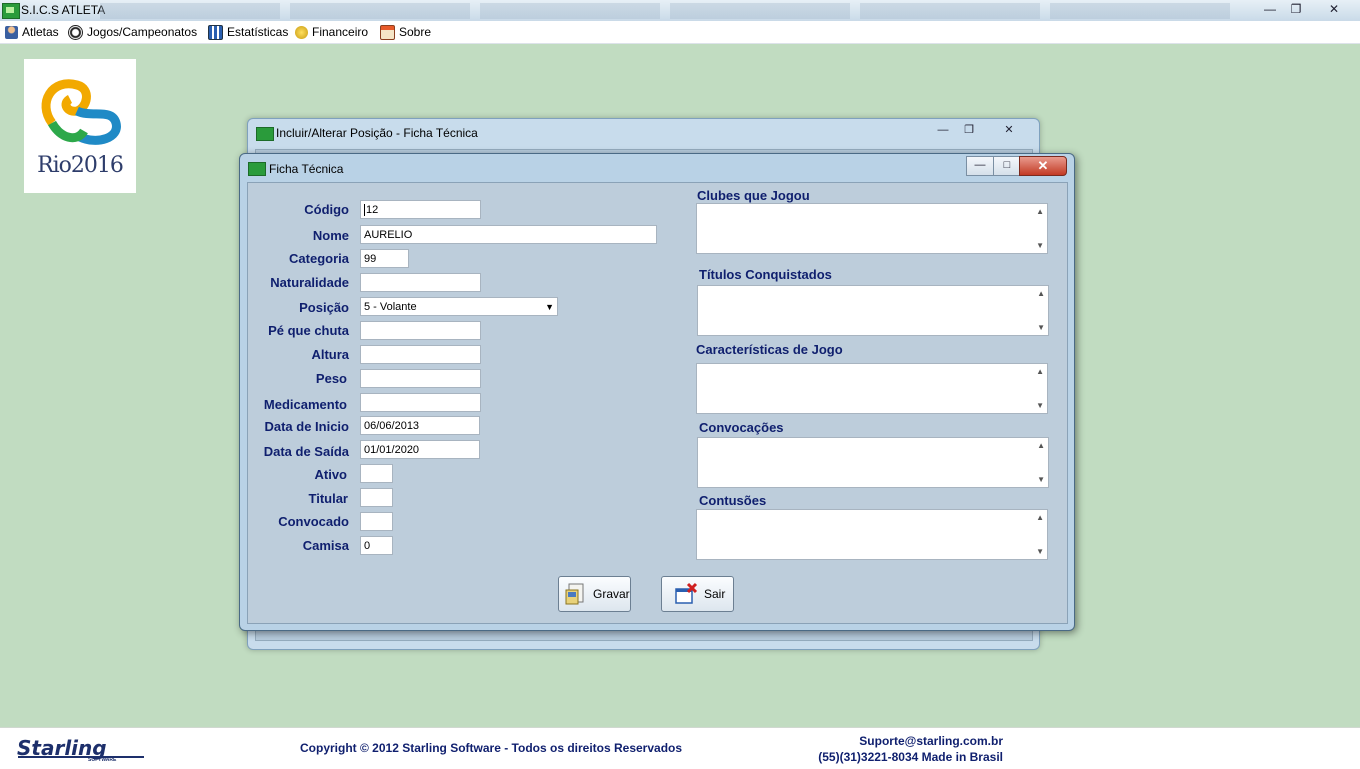 This screenshot has height=769, width=1360. Describe the element at coordinates (1043, 166) in the screenshot. I see `dialog-close-button: ✕` at that location.